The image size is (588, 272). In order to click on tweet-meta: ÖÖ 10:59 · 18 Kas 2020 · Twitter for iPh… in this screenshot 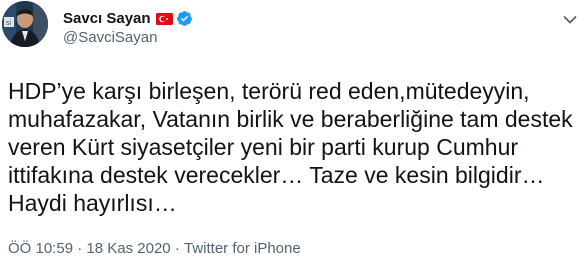, I will do `click(154, 248)`.